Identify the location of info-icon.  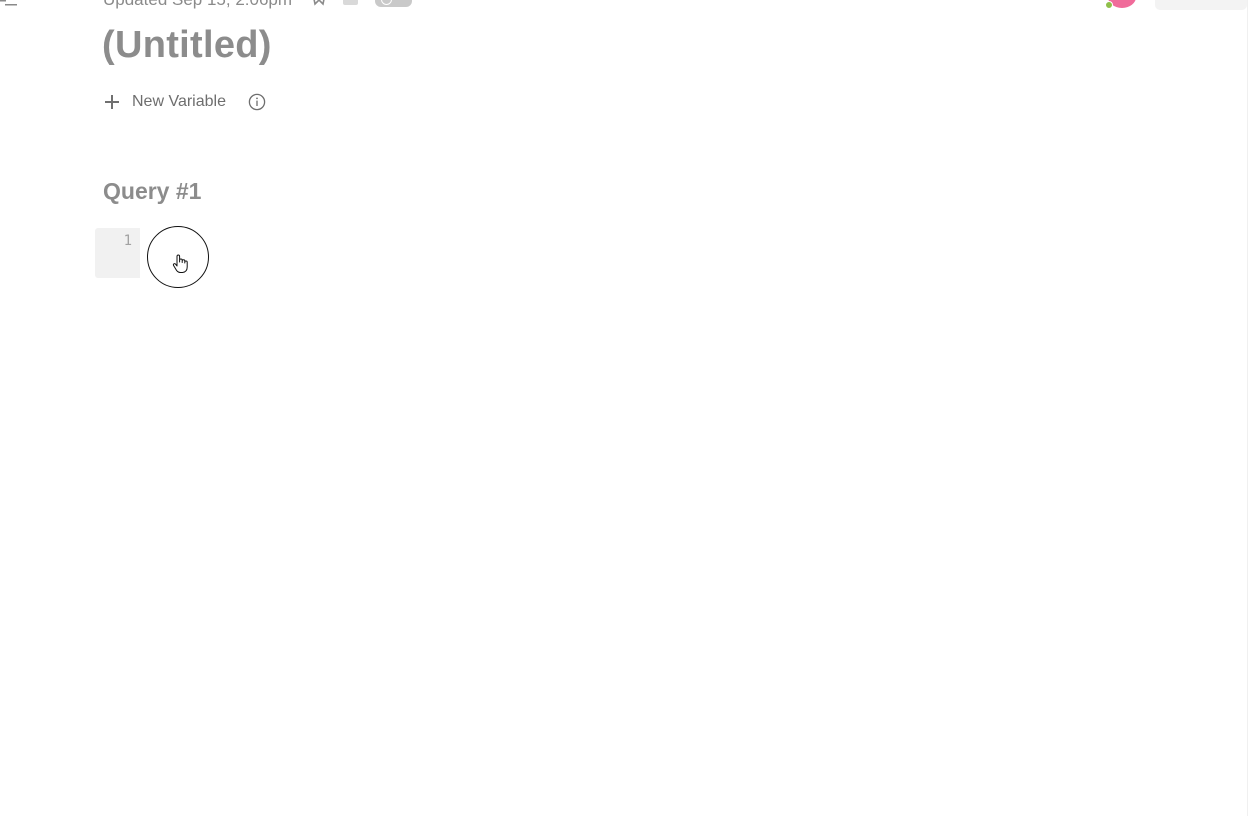
(257, 102).